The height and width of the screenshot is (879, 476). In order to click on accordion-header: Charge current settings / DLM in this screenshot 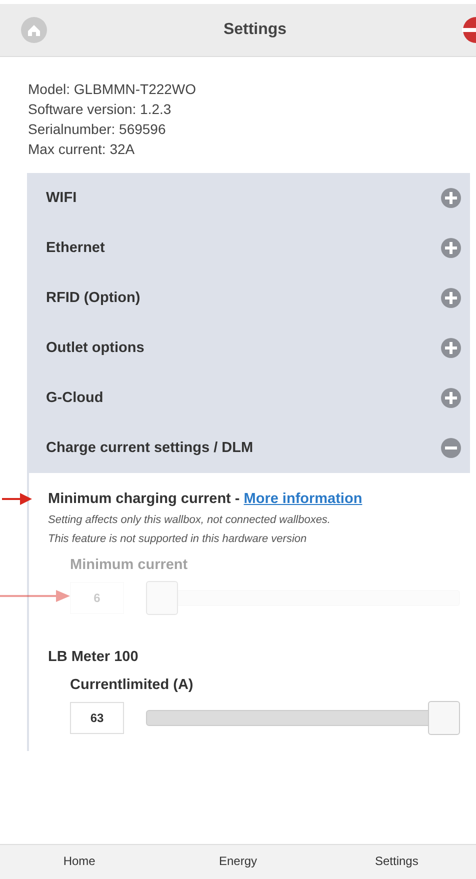, I will do `click(248, 448)`.